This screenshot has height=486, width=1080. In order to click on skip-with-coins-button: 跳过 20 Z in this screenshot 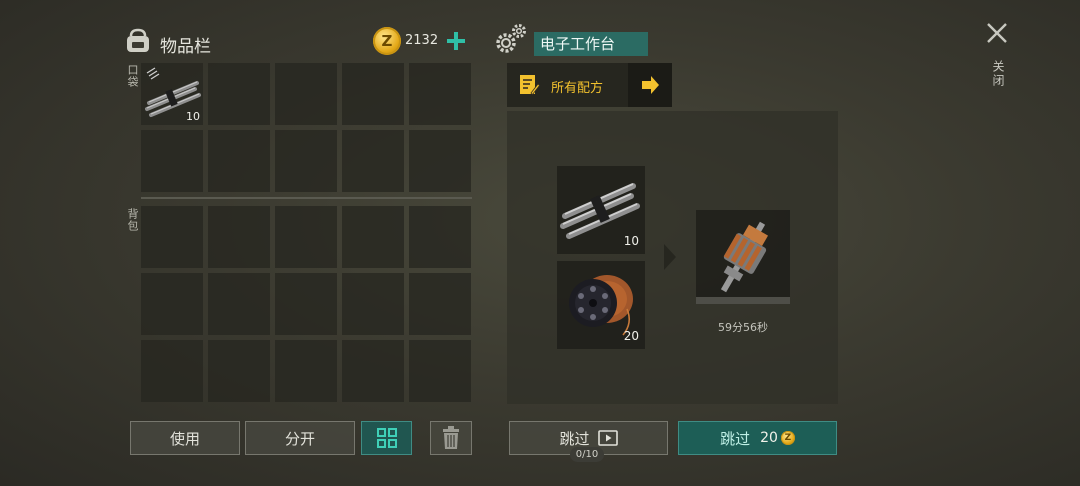, I will do `click(757, 438)`.